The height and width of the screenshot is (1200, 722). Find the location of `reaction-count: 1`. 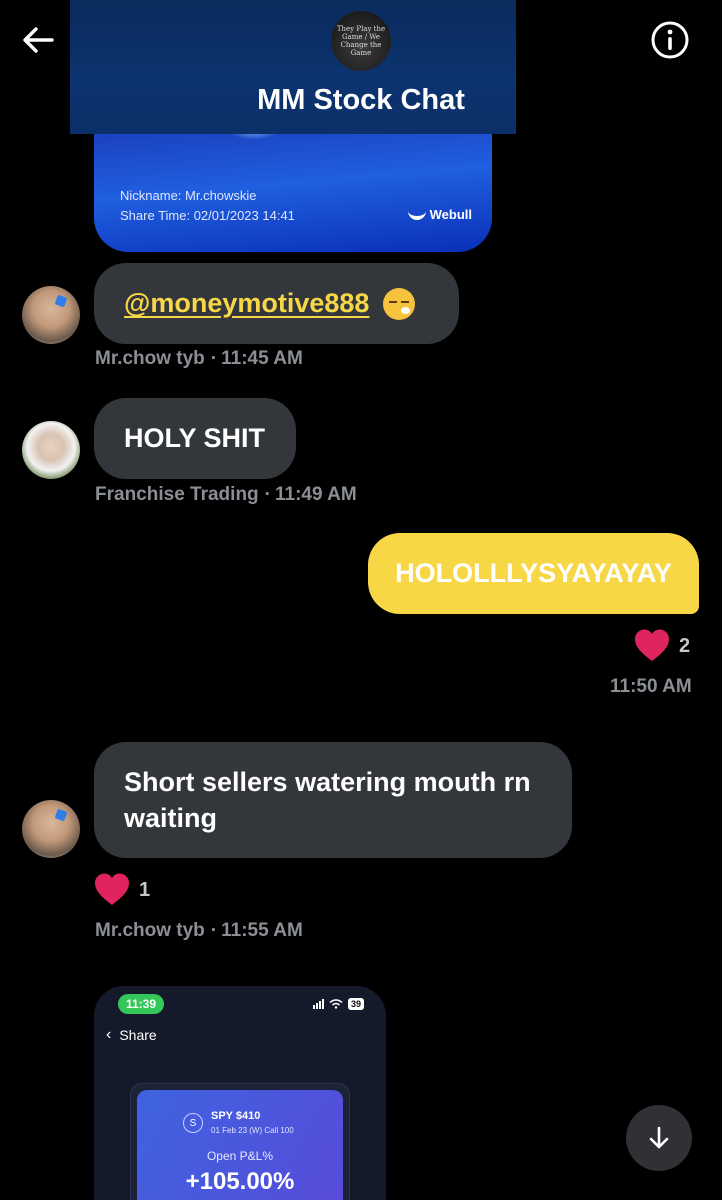

reaction-count: 1 is located at coordinates (145, 890).